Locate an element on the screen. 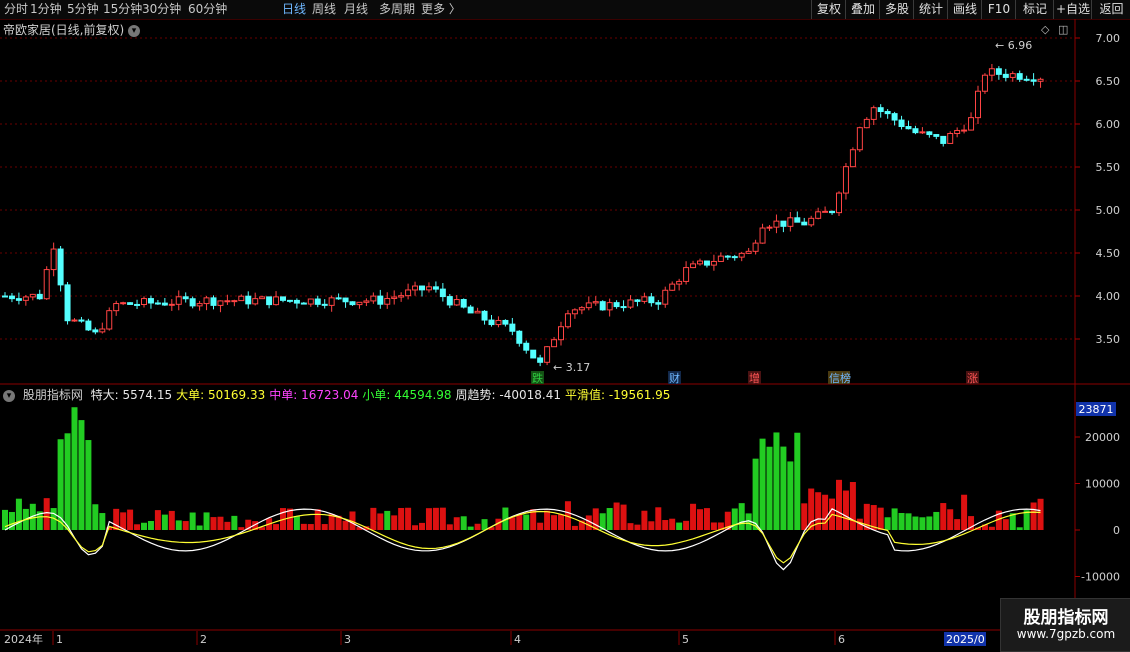  watermark: 股朋指标网 www.7gpzb.com is located at coordinates (1065, 625).